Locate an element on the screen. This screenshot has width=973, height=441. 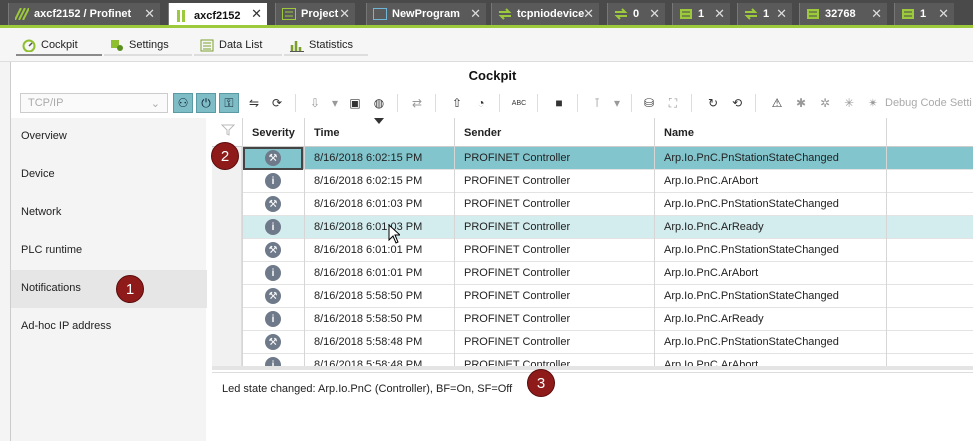
stop-icon: ■ is located at coordinates (559, 103).